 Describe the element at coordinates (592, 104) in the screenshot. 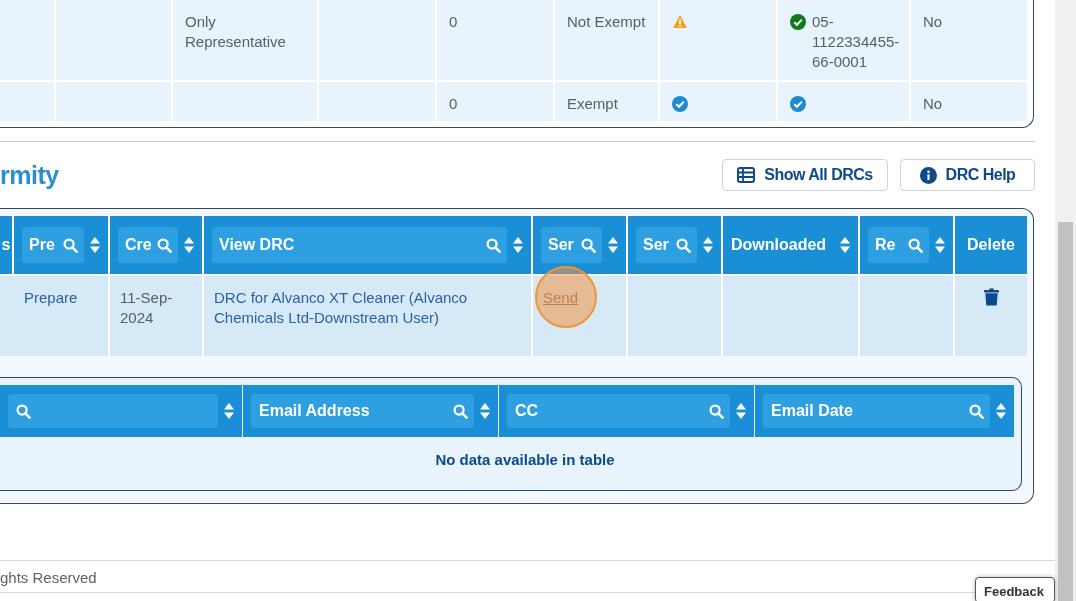

I see `cell-text: Exempt` at that location.